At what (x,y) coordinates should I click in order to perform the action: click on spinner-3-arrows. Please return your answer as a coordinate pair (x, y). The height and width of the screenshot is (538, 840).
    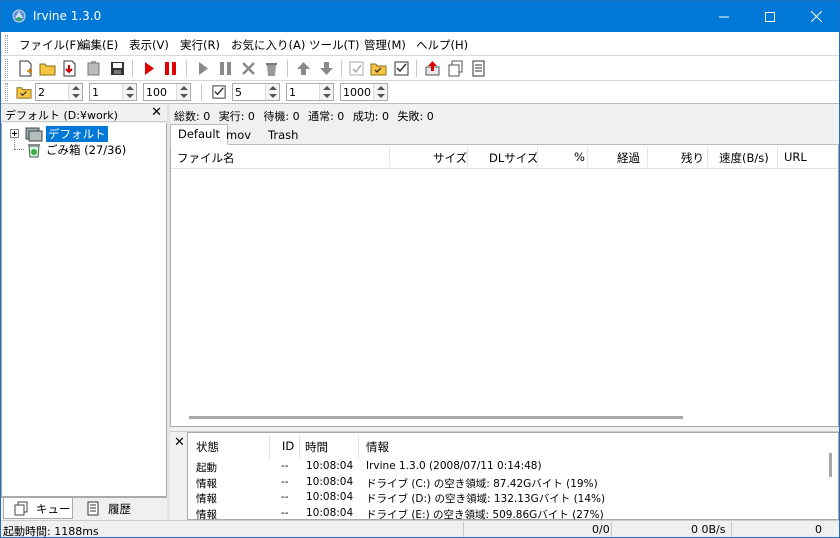
    Looking at the image, I should click on (183, 92).